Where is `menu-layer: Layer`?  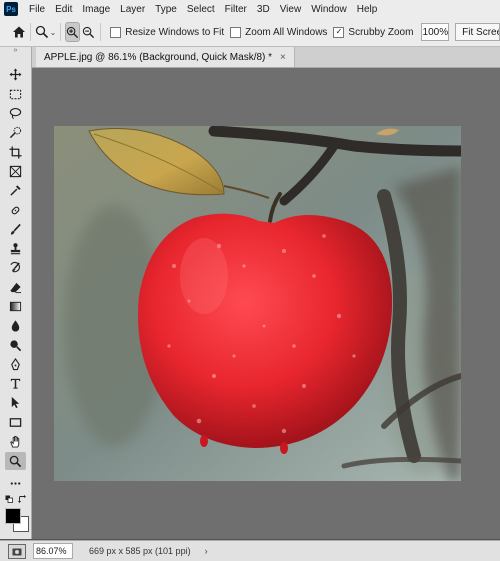 menu-layer: Layer is located at coordinates (132, 9).